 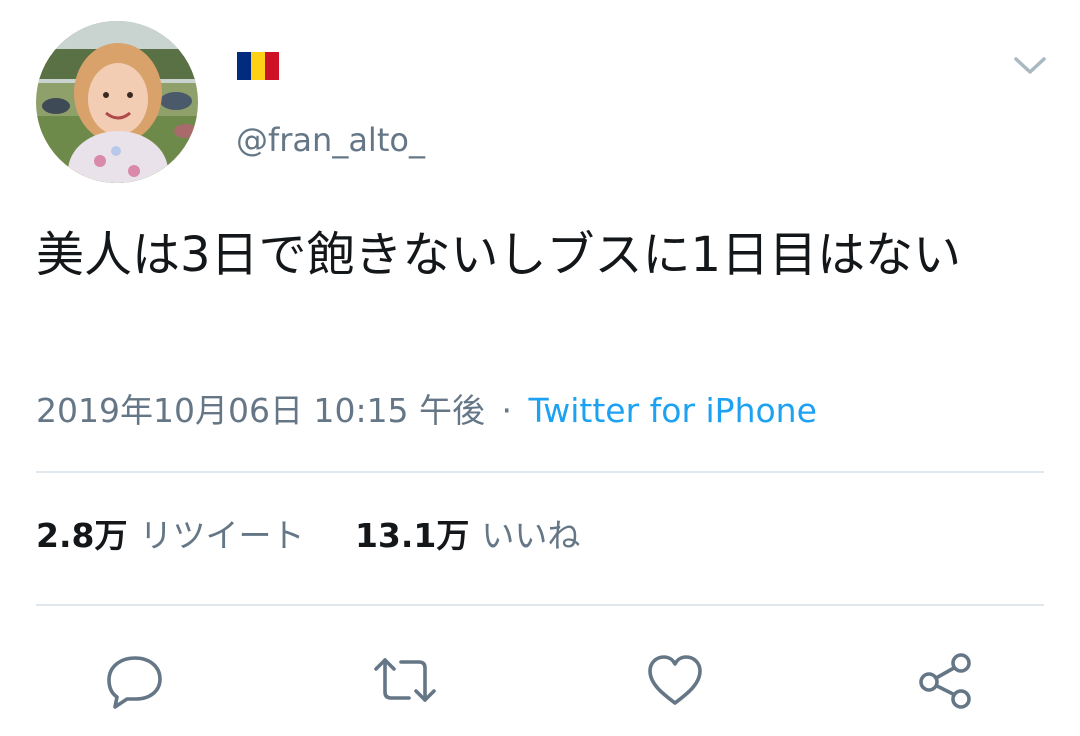 I want to click on like-button, so click(x=675, y=680).